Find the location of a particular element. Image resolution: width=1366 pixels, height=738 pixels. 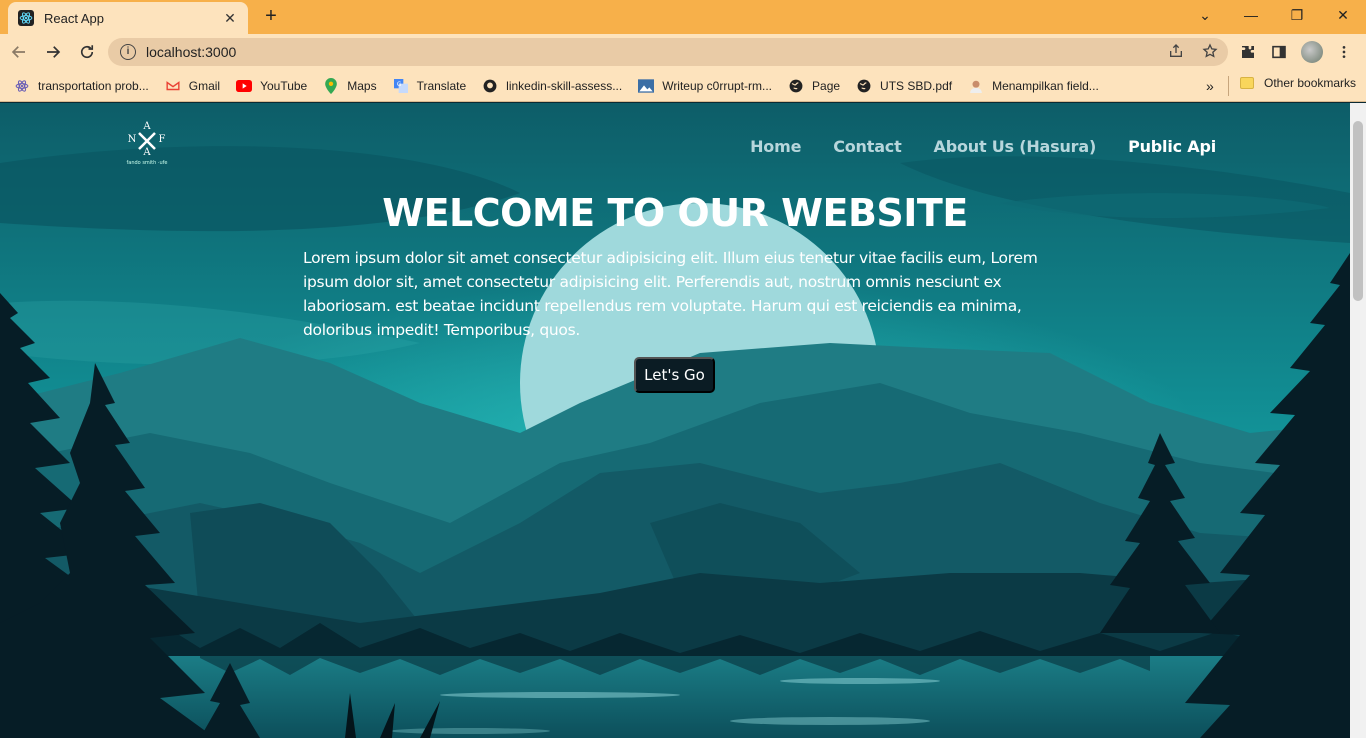

bookmark-item: YouTube is located at coordinates (271, 86).